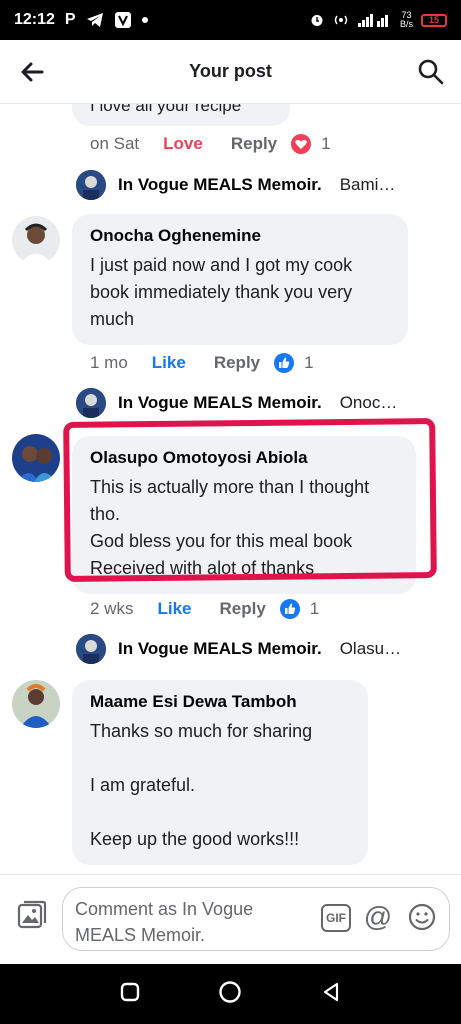 The width and height of the screenshot is (461, 1024). What do you see at coordinates (317, 20) in the screenshot?
I see `alarm-icon` at bounding box center [317, 20].